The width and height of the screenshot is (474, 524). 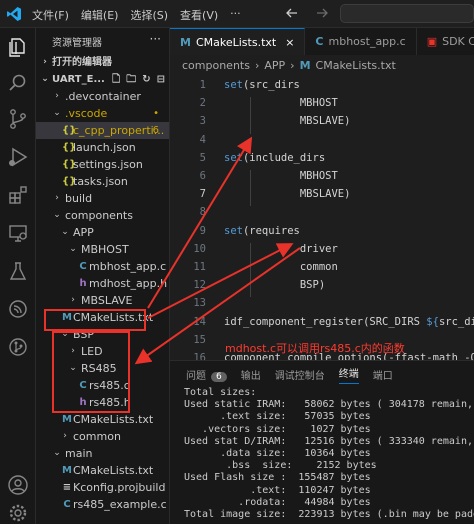 I want to click on breadcrumb-item-app: APP, so click(x=274, y=65).